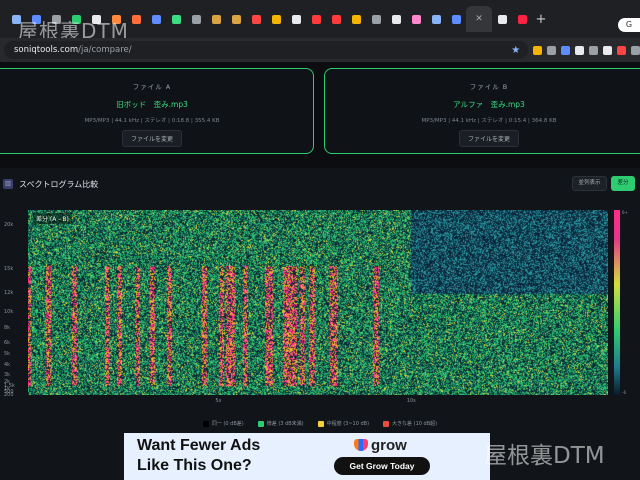 The width and height of the screenshot is (640, 480). Describe the element at coordinates (46, 50) in the screenshot. I see `url-host: soniqtools.com` at that location.